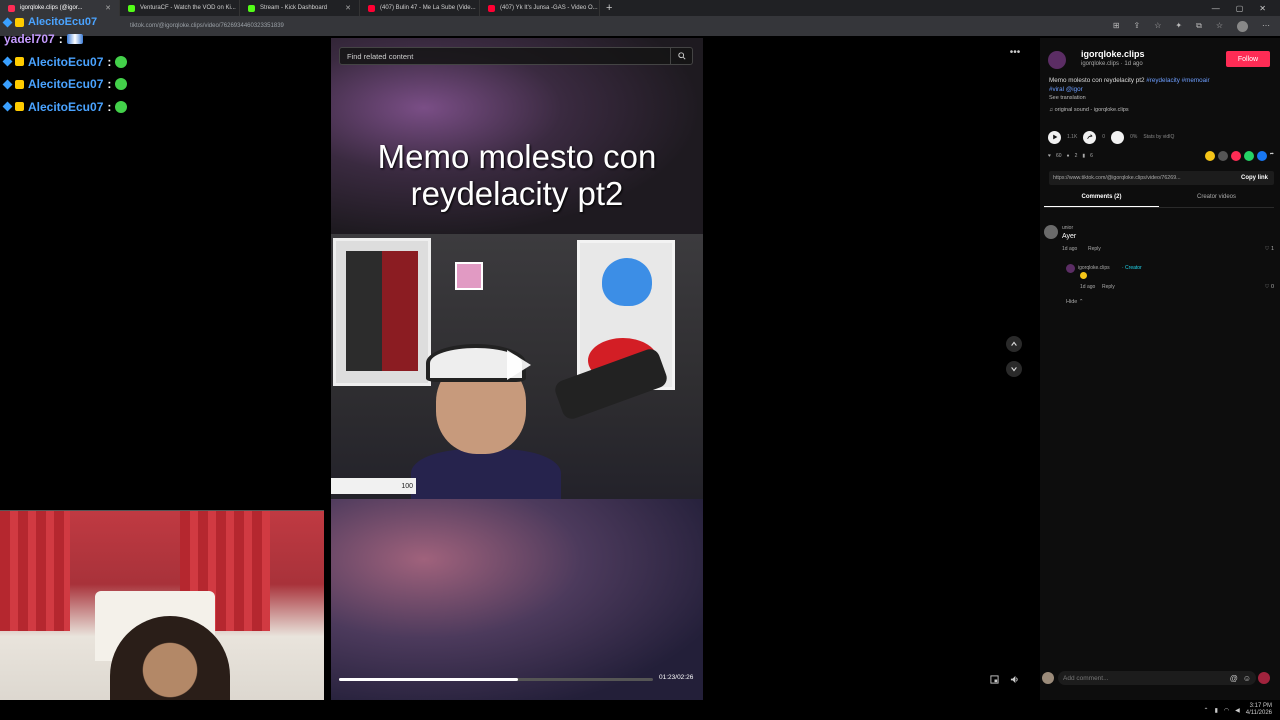 The image size is (1280, 720). I want to click on search-input: Find related content, so click(516, 56).